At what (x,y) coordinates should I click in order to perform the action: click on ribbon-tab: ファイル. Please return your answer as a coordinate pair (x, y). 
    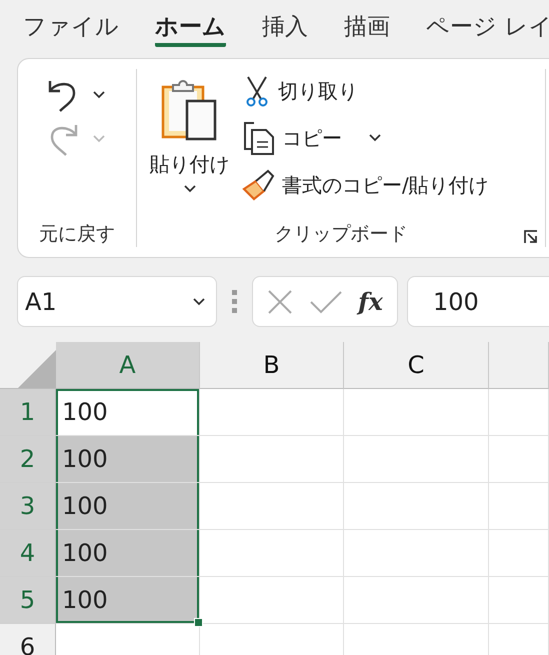
    Looking at the image, I should click on (71, 21).